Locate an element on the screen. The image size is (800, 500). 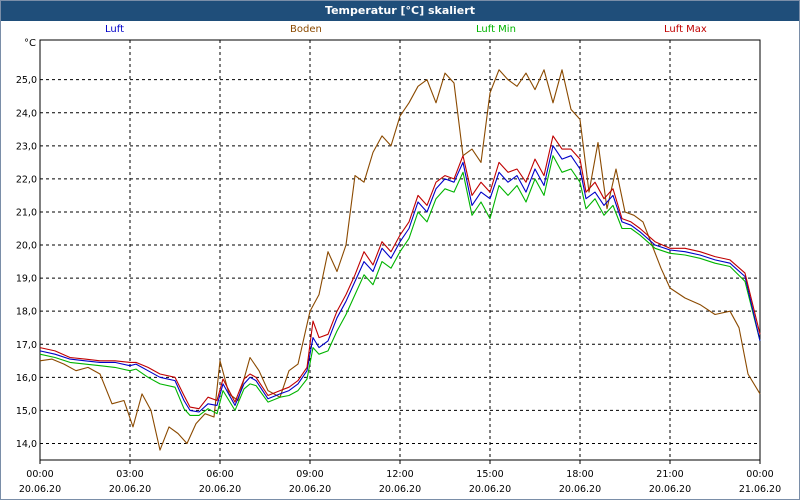
y-tick-label: 22,0 is located at coordinates (26, 179).